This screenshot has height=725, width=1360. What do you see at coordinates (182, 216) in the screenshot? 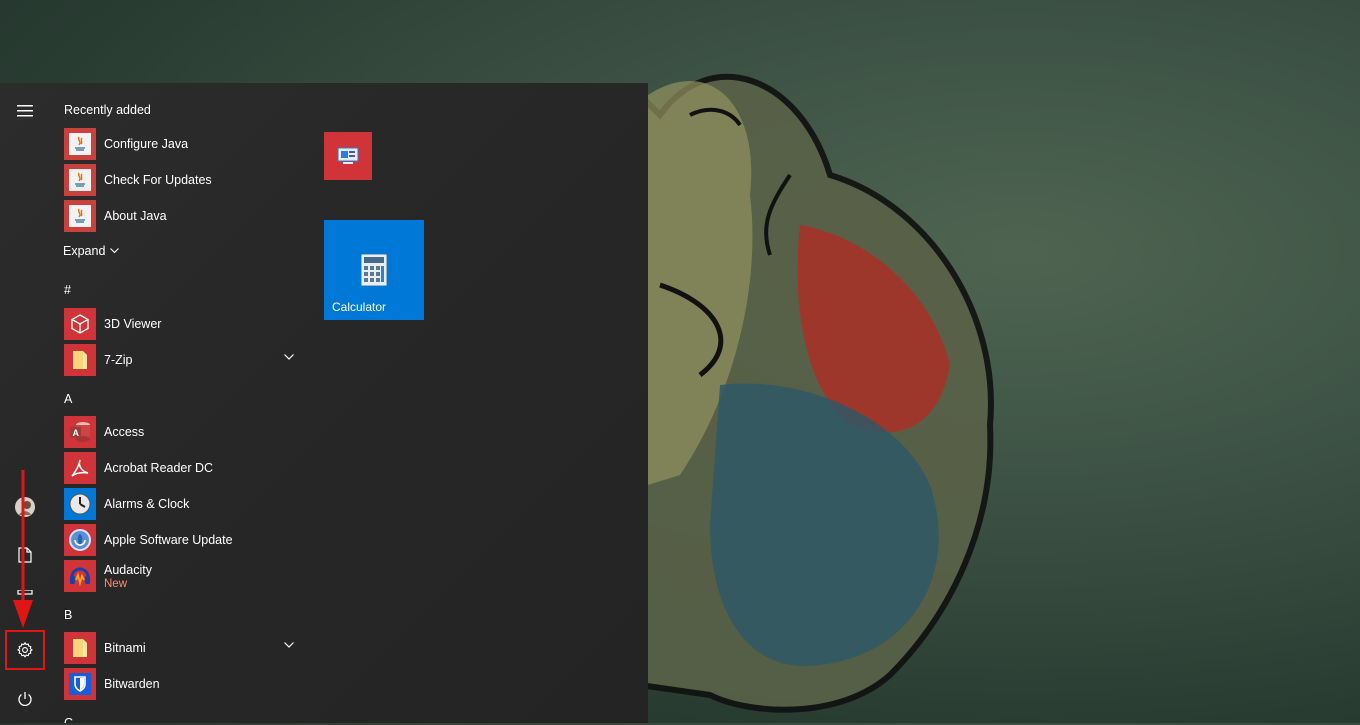
I see `app-about-java: About Java` at bounding box center [182, 216].